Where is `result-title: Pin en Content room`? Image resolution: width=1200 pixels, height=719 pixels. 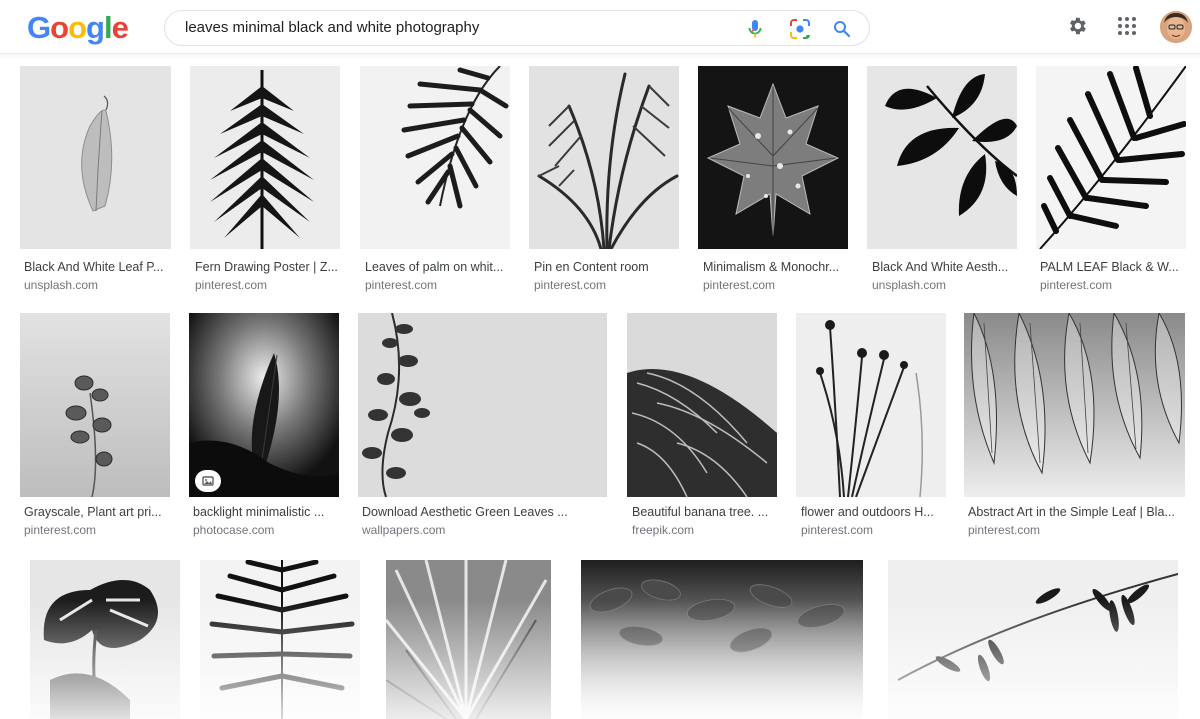 result-title: Pin en Content room is located at coordinates (605, 267).